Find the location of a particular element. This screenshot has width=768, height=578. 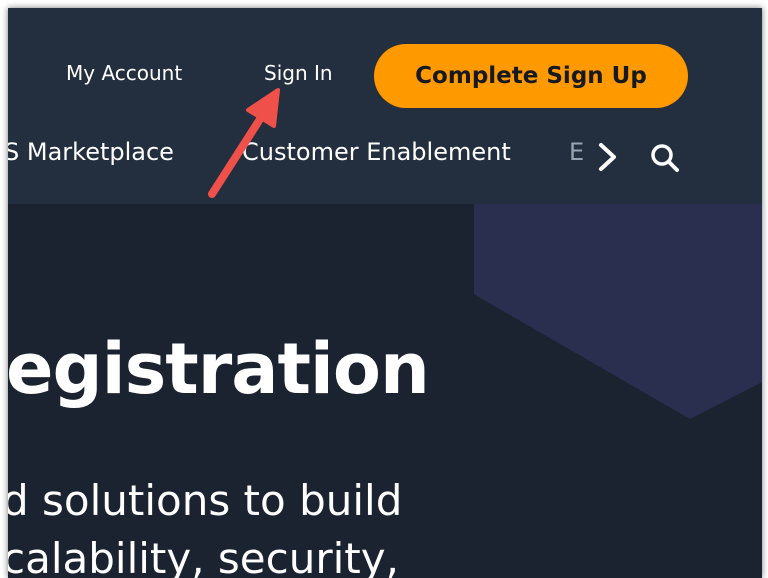

search-icon is located at coordinates (665, 158).